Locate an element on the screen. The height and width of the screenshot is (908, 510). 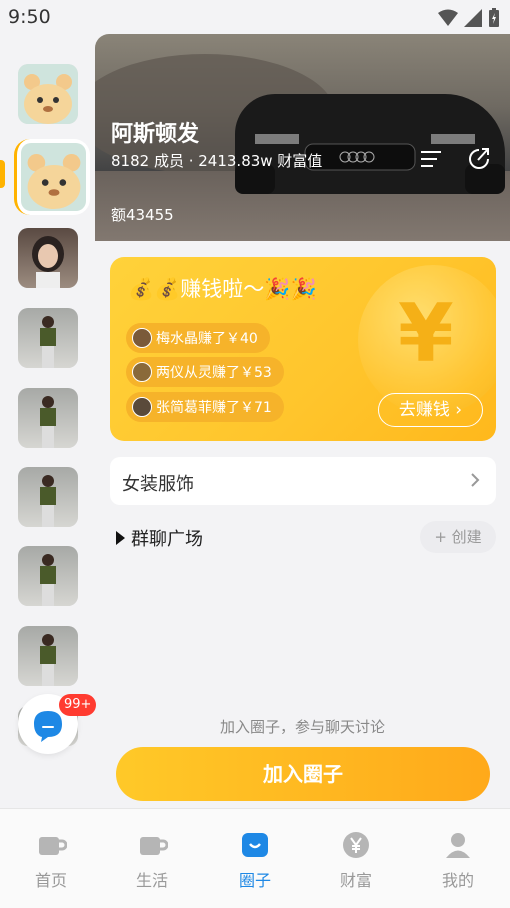
rail-item-girl is located at coordinates (48, 258).